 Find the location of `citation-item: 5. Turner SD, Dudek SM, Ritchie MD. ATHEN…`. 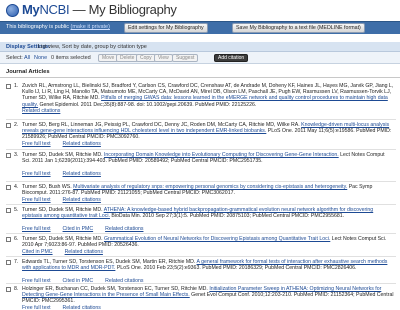

citation-item: 5. Turner SD, Dudek SM, Ritchie MD. ATHEN… is located at coordinates (201, 220).